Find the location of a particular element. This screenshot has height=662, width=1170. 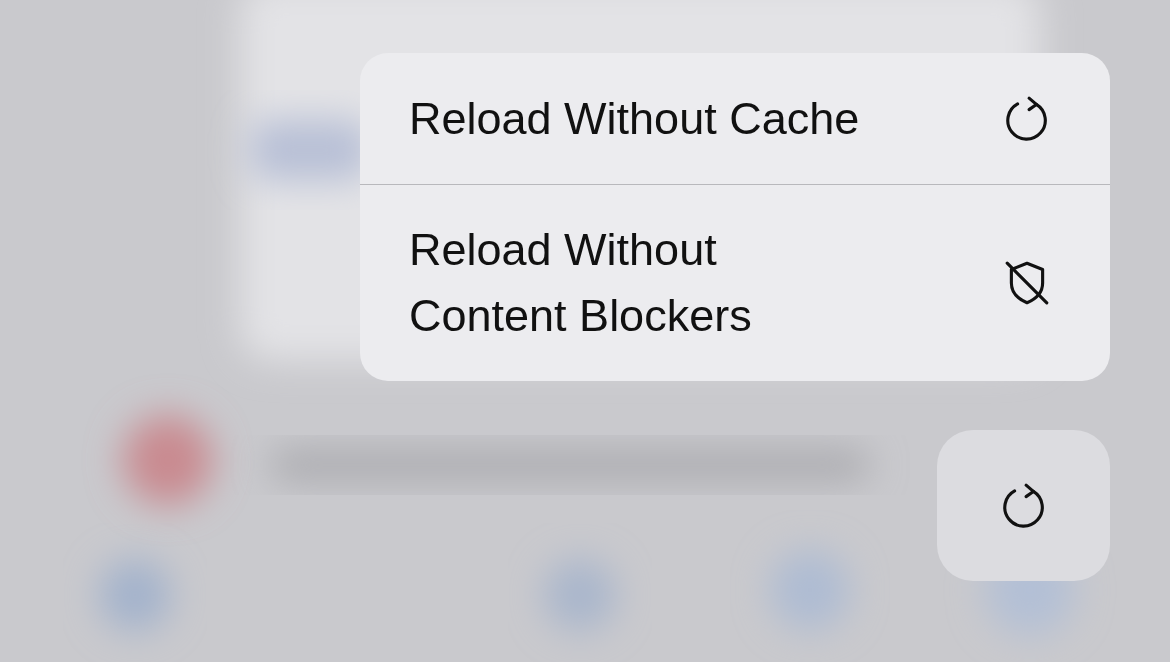

reload-button is located at coordinates (1023, 505).